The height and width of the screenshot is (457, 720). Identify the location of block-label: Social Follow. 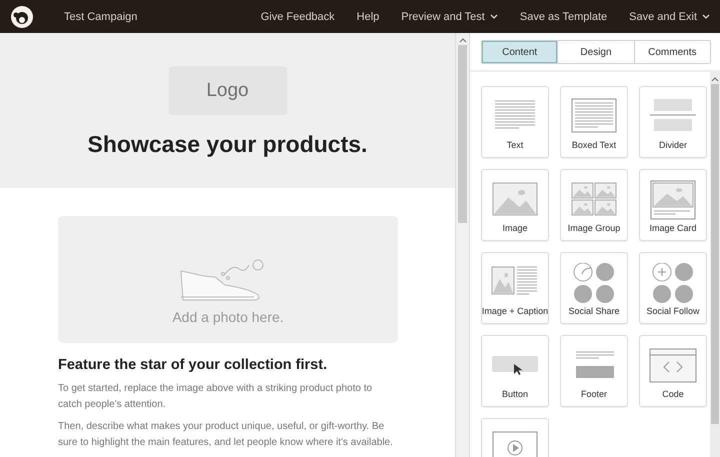
(673, 311).